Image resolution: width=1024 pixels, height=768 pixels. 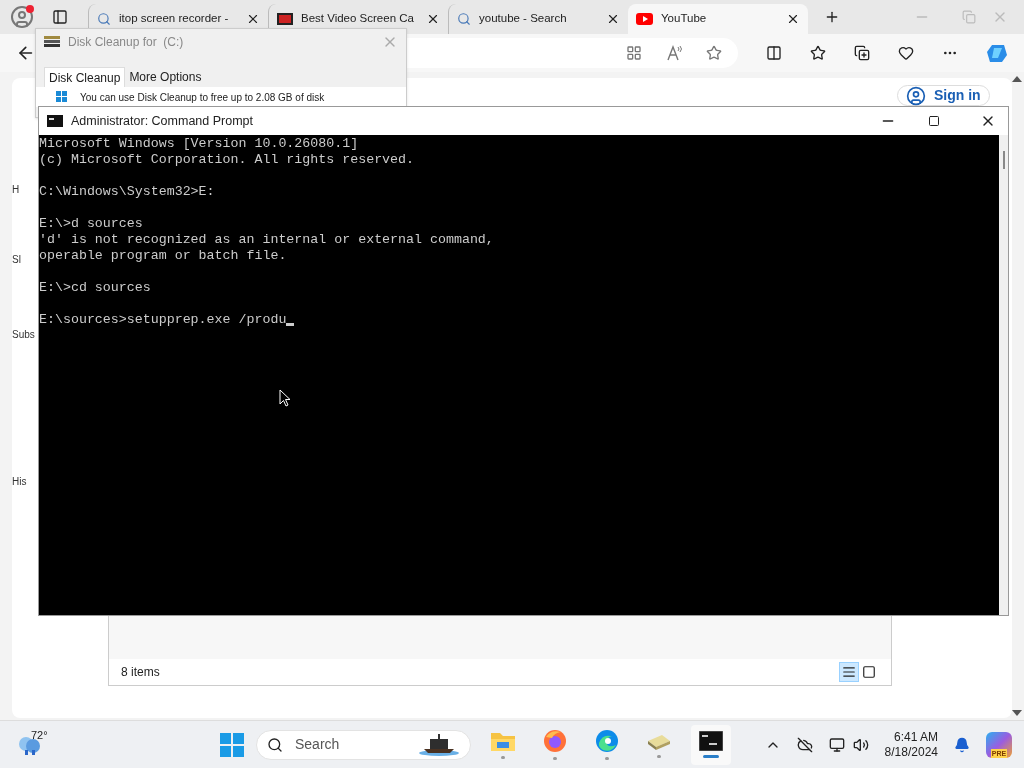 I want to click on cursor-icon, so click(x=290, y=324).